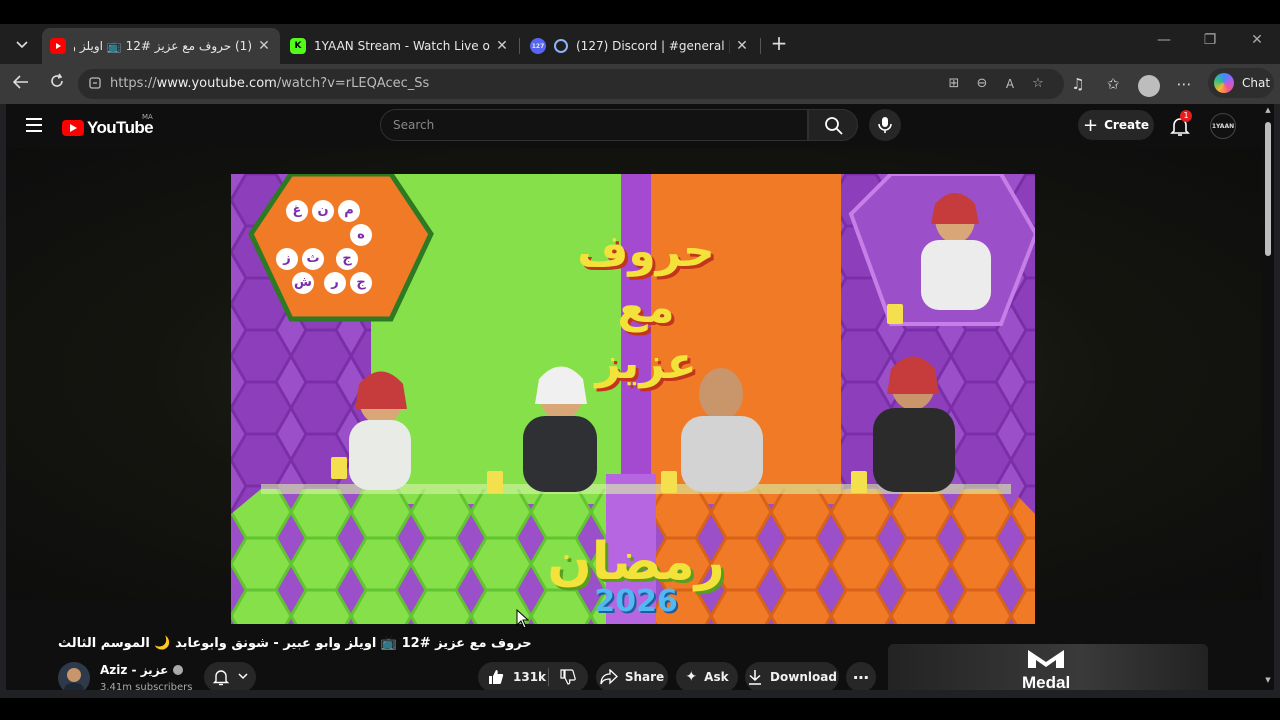  What do you see at coordinates (716, 677) in the screenshot?
I see `ask-label: Ask` at bounding box center [716, 677].